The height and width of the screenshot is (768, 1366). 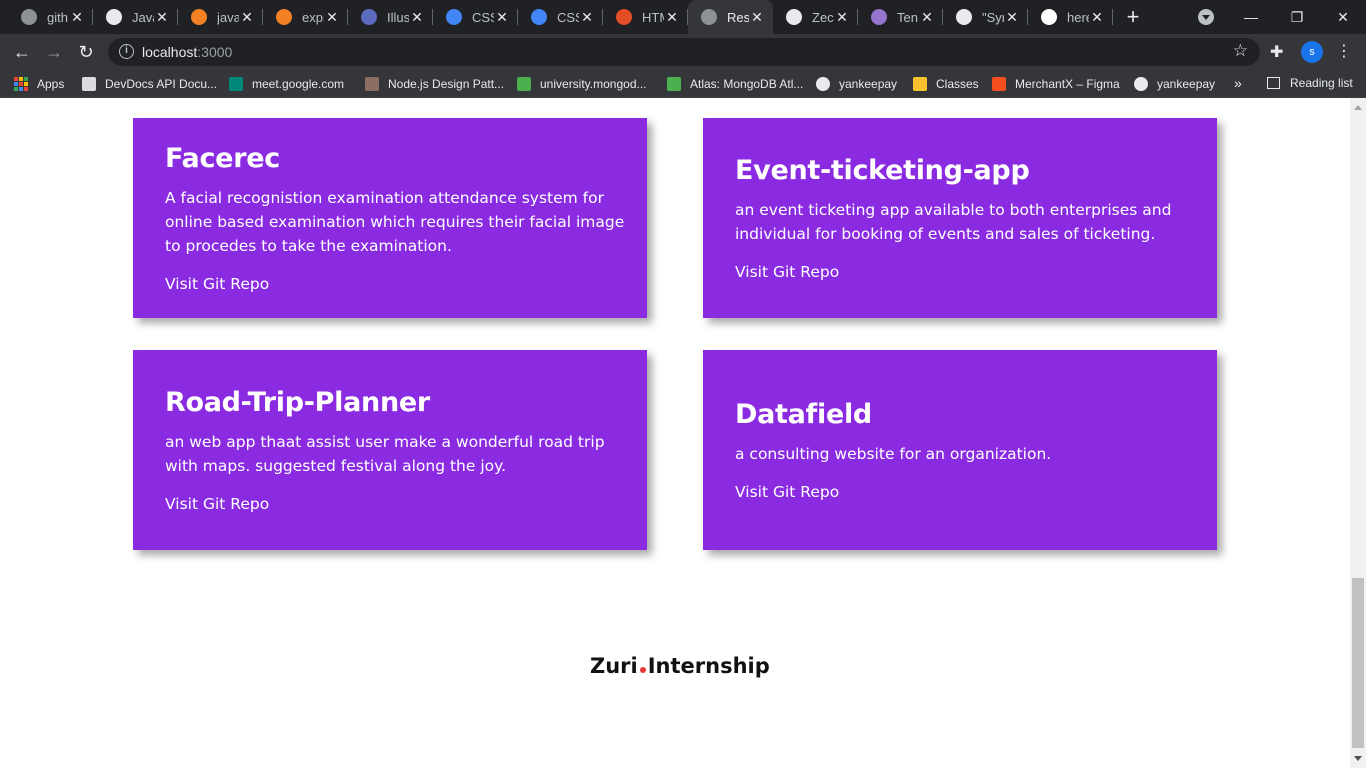 What do you see at coordinates (642, 670) in the screenshot?
I see `logo-dot` at bounding box center [642, 670].